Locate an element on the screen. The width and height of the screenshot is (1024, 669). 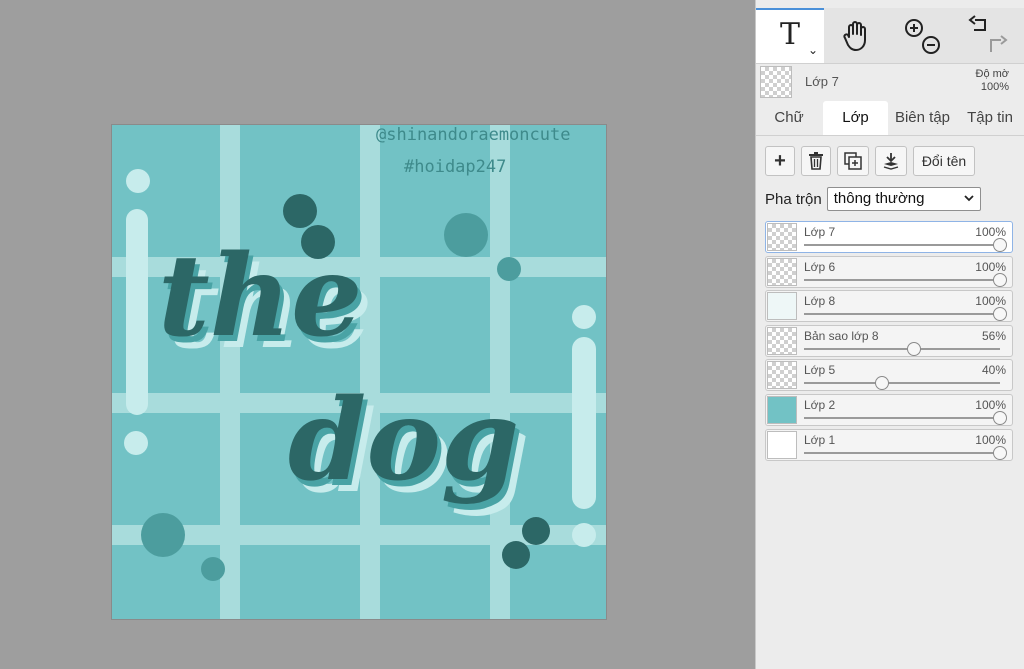
history-tools is located at coordinates (989, 35).